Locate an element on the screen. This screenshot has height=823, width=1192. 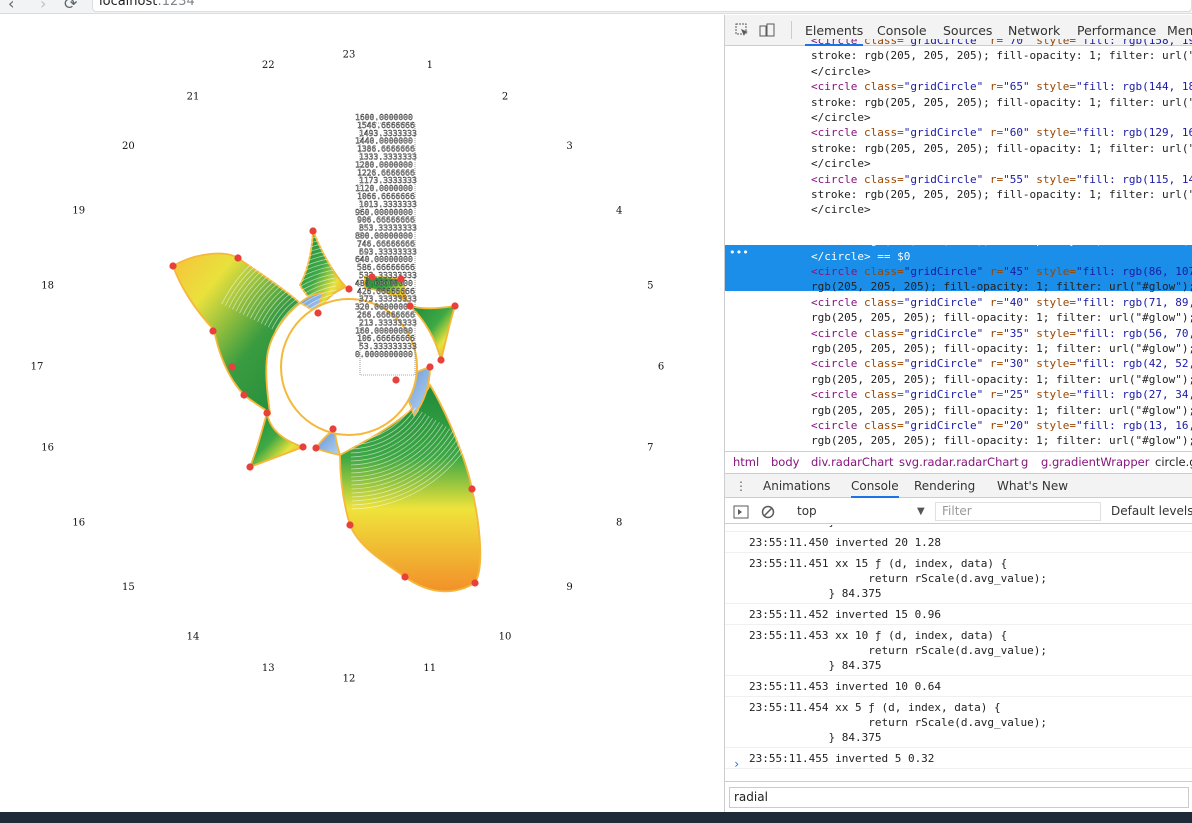
hour-label: 3 is located at coordinates (569, 146).